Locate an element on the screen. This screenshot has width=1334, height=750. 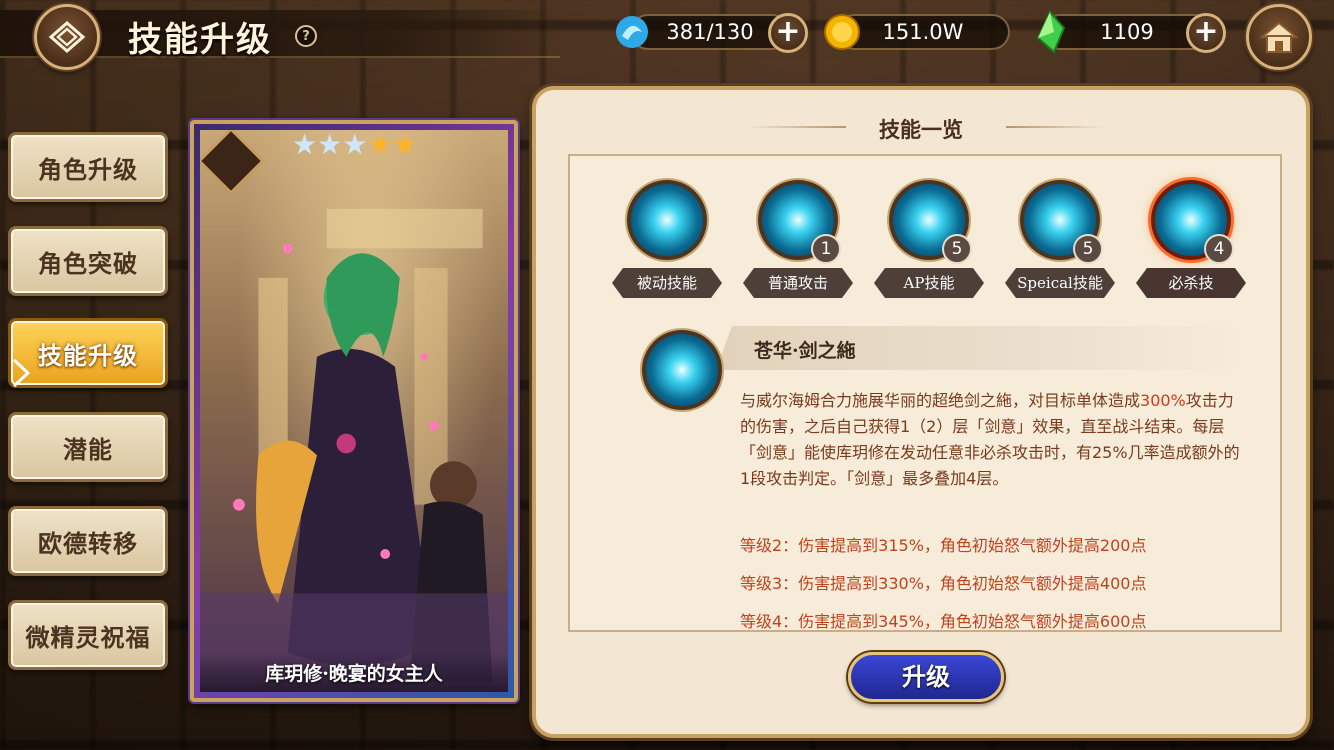
skill-name: 苍华·剑之絁 is located at coordinates (805, 351).